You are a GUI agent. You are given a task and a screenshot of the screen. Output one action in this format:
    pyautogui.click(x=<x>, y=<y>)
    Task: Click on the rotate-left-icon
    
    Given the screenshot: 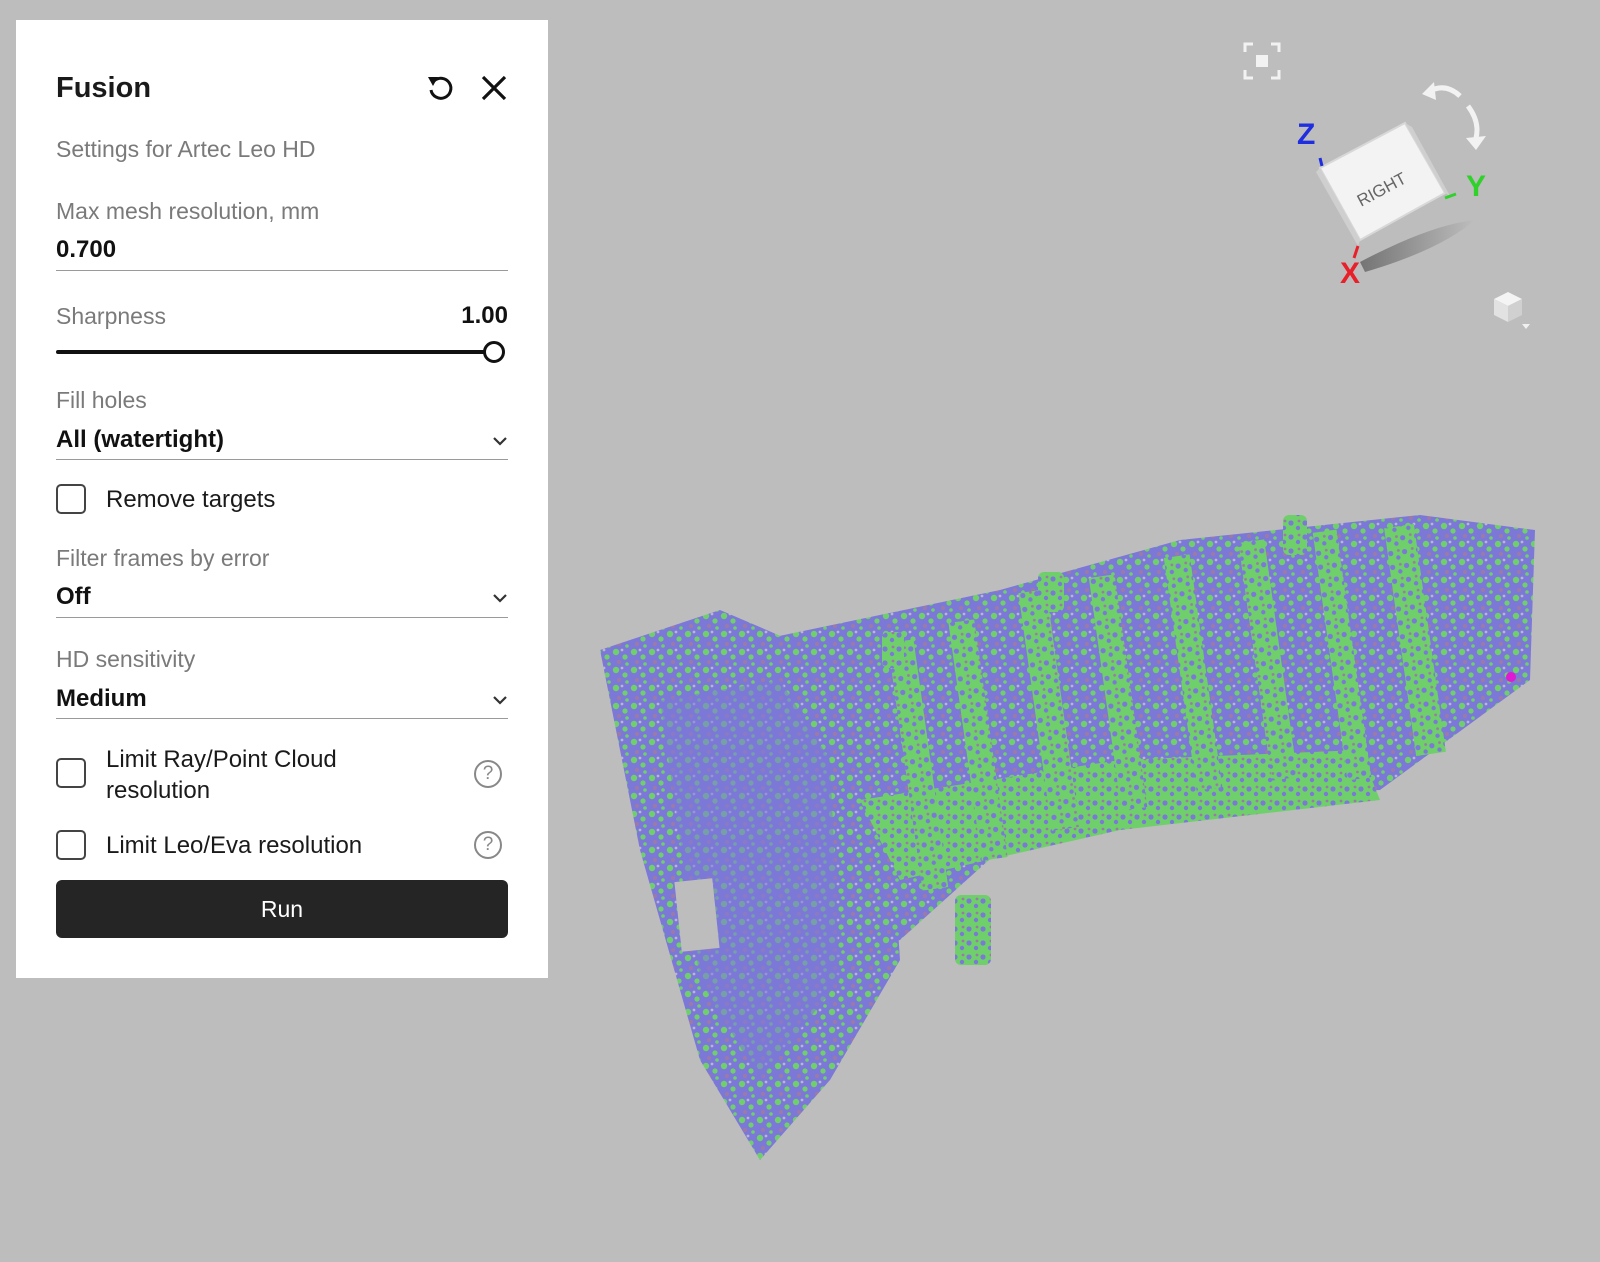 What is the action you would take?
    pyautogui.click(x=1442, y=91)
    